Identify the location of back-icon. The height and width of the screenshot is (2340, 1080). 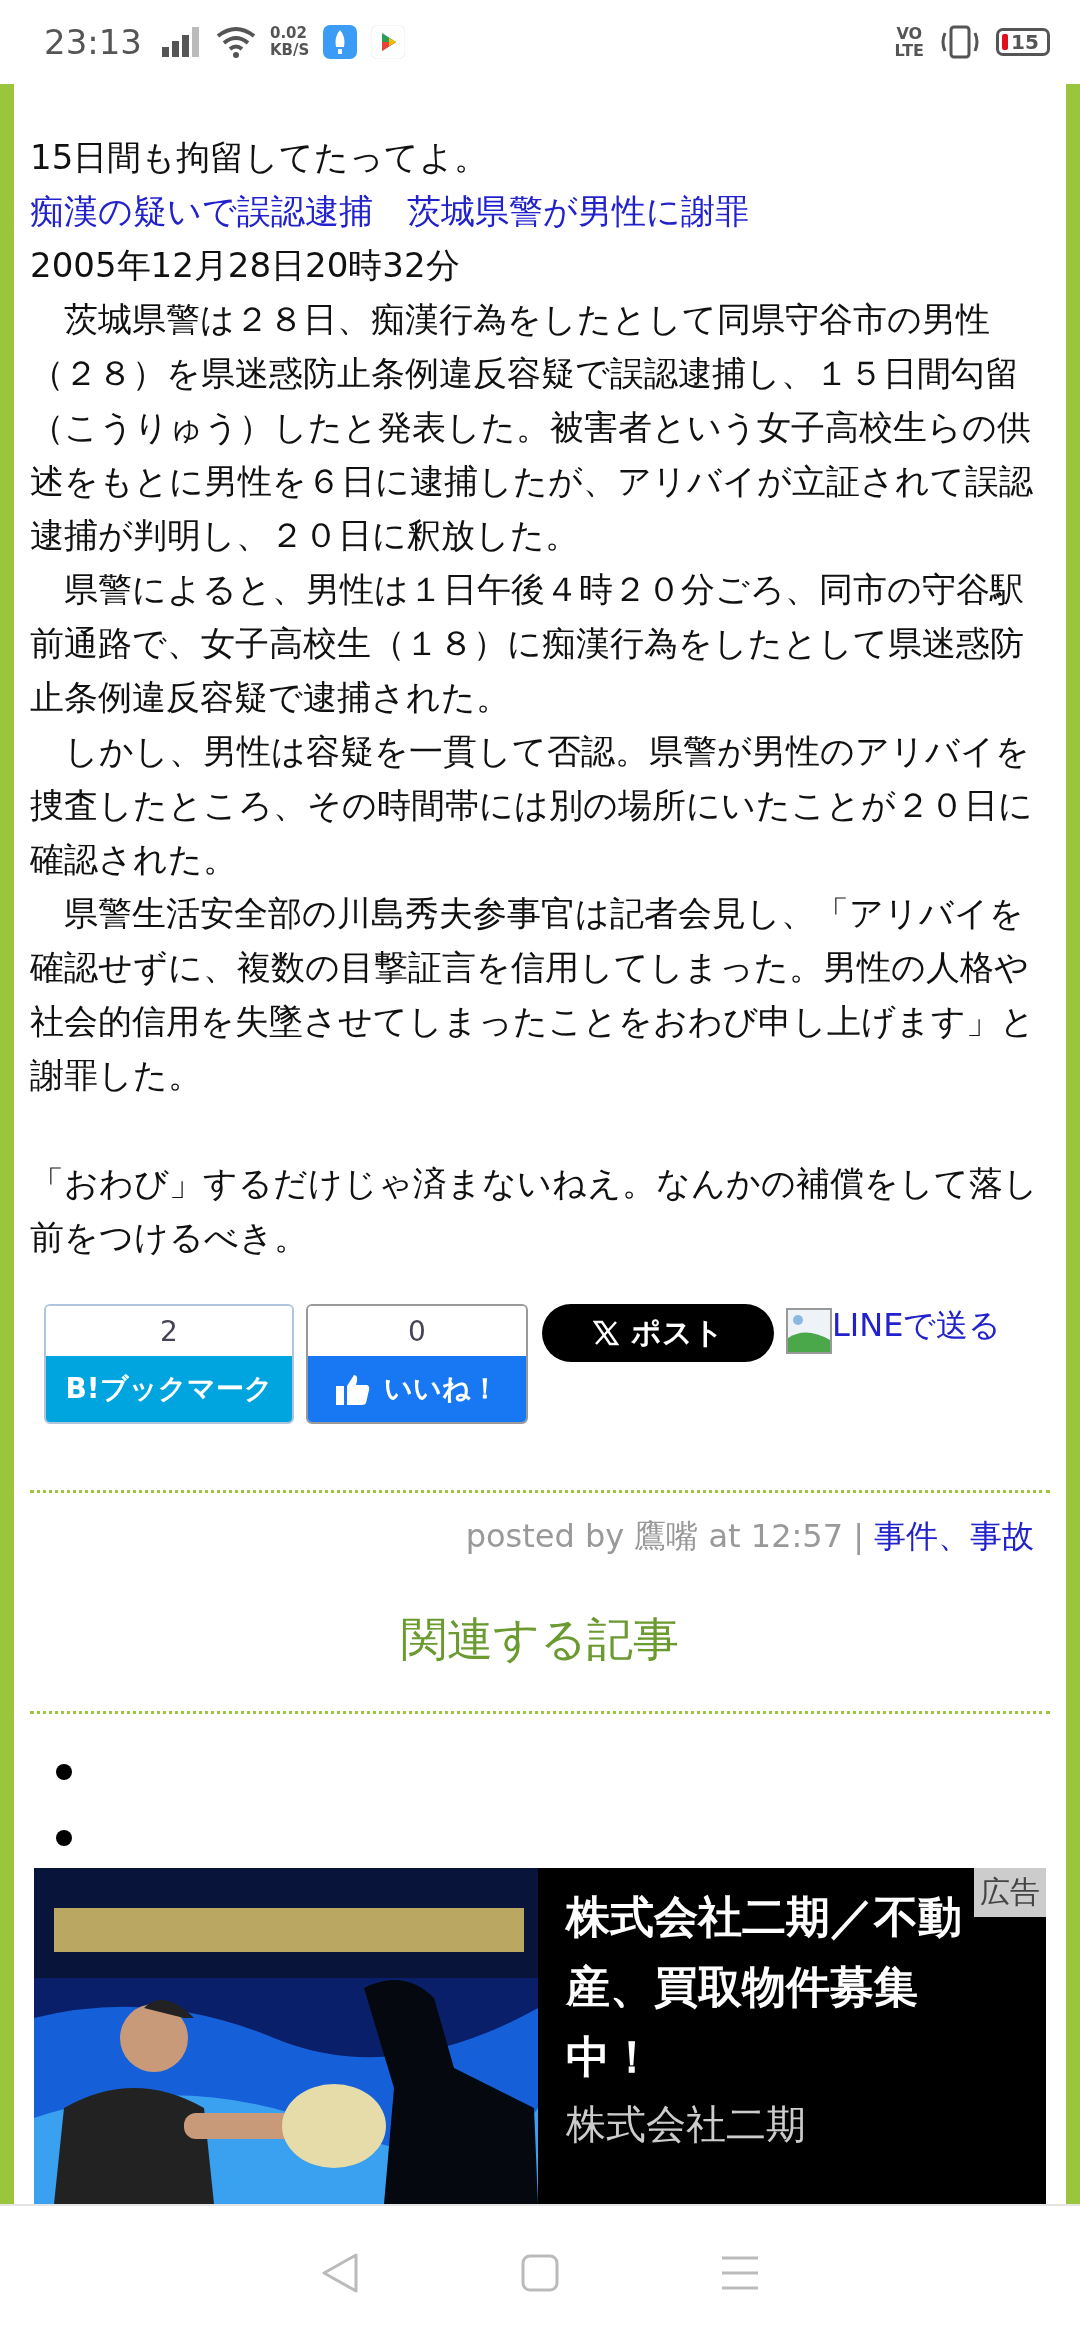
(340, 2273).